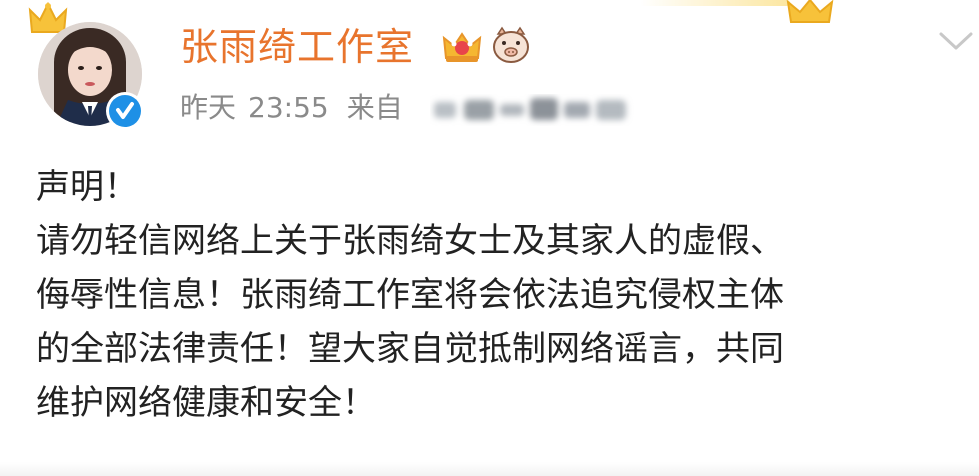 Image resolution: width=979 pixels, height=476 pixels. I want to click on post-timestamp-day: 昨天, so click(208, 107).